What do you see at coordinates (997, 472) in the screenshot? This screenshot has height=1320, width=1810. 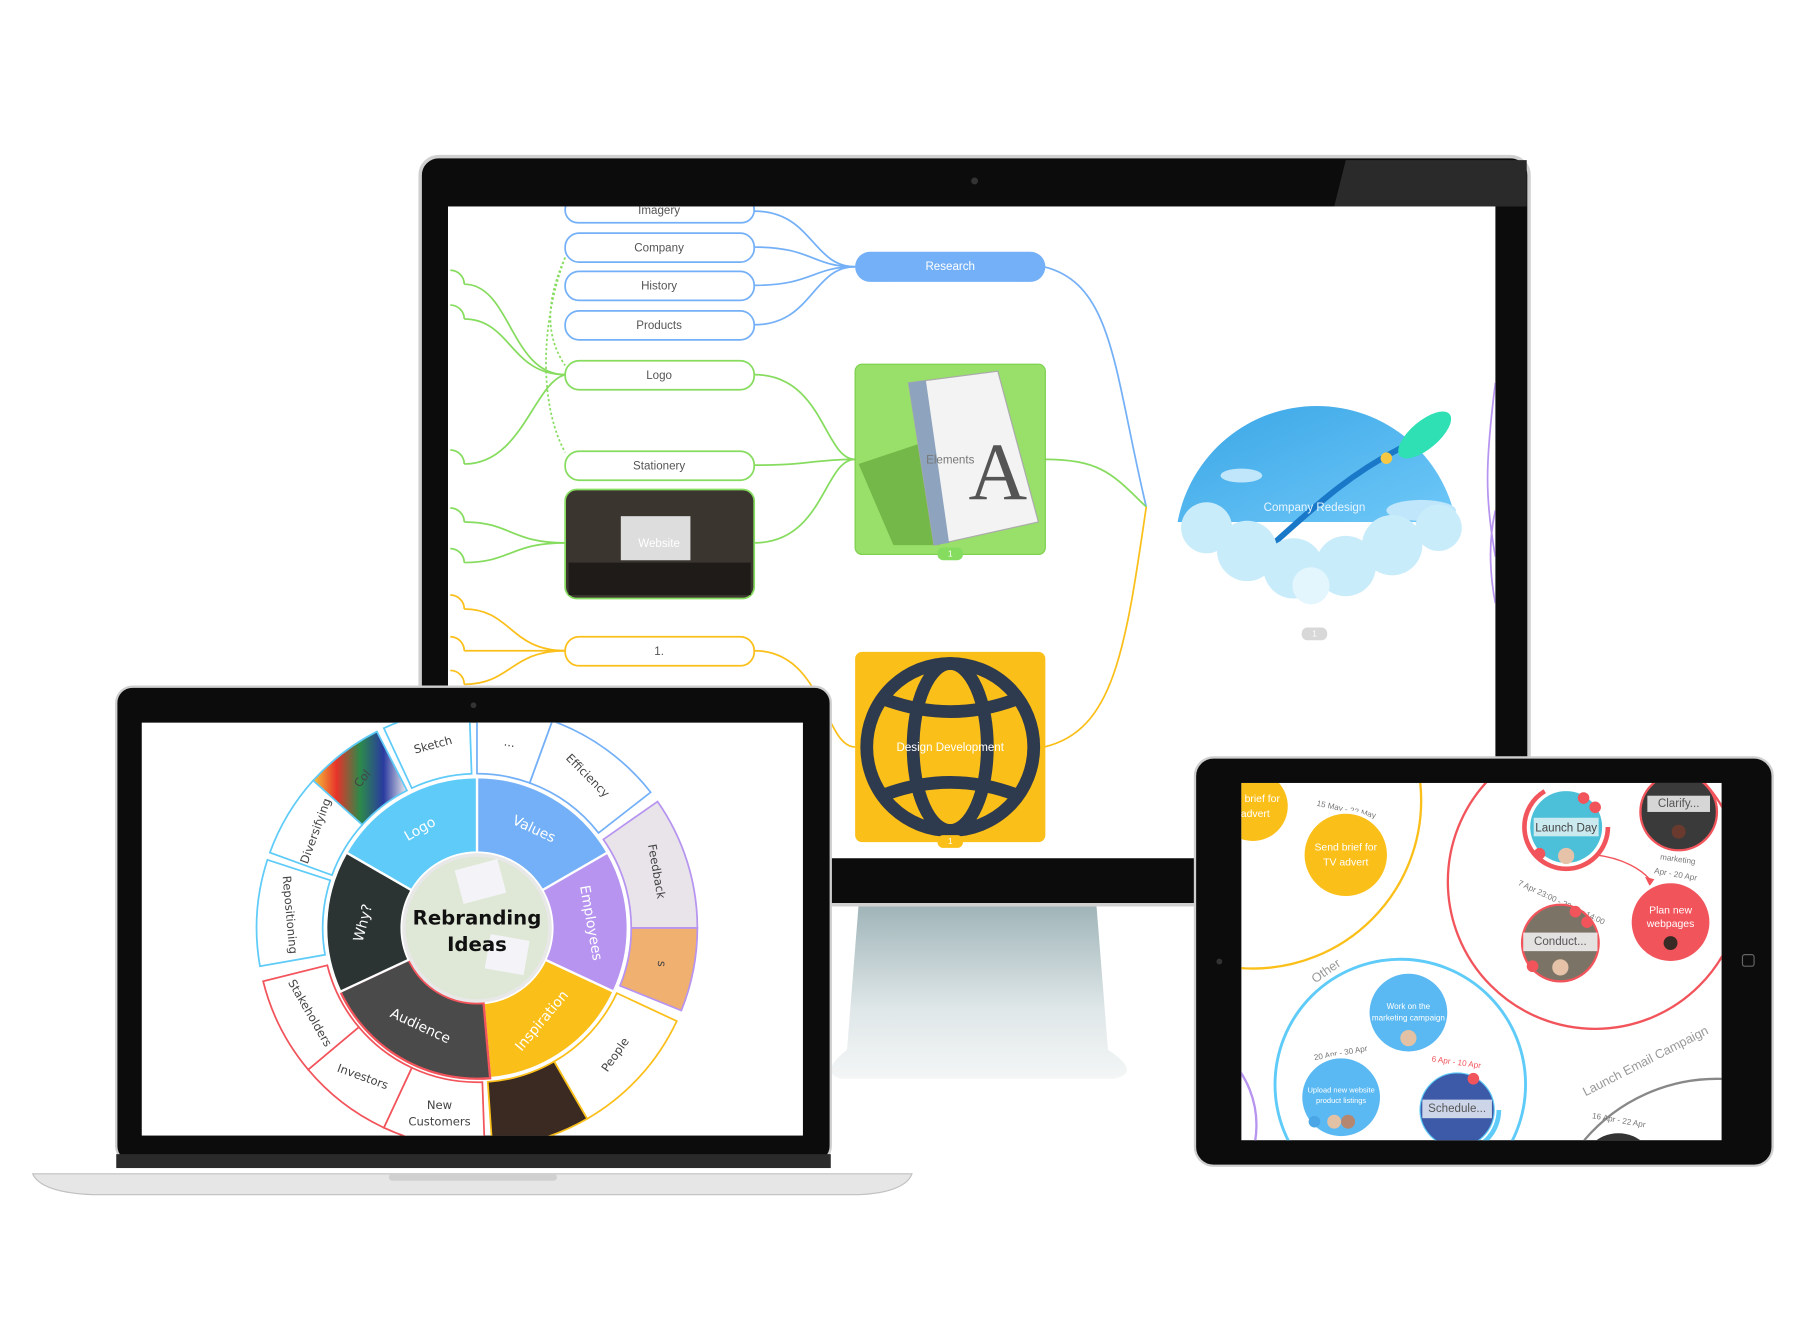 I see `letter-a-glyph: A` at bounding box center [997, 472].